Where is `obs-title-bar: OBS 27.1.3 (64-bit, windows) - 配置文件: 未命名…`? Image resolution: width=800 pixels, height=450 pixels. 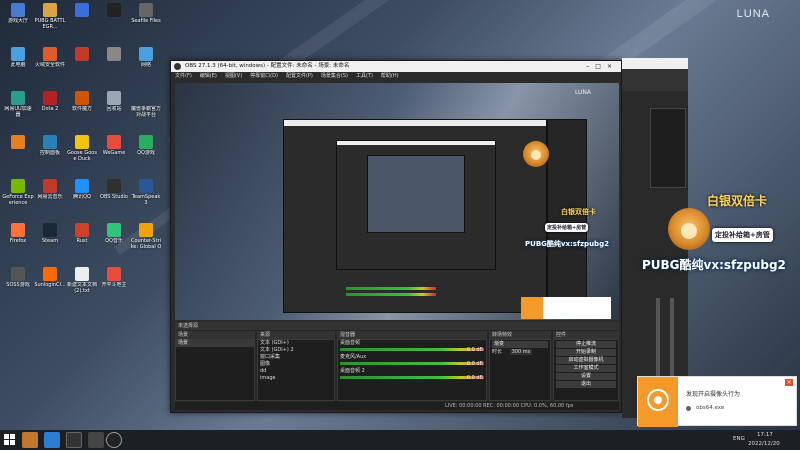 obs-title-bar: OBS 27.1.3 (64-bit, windows) - 配置文件: 未命名… is located at coordinates (396, 66).